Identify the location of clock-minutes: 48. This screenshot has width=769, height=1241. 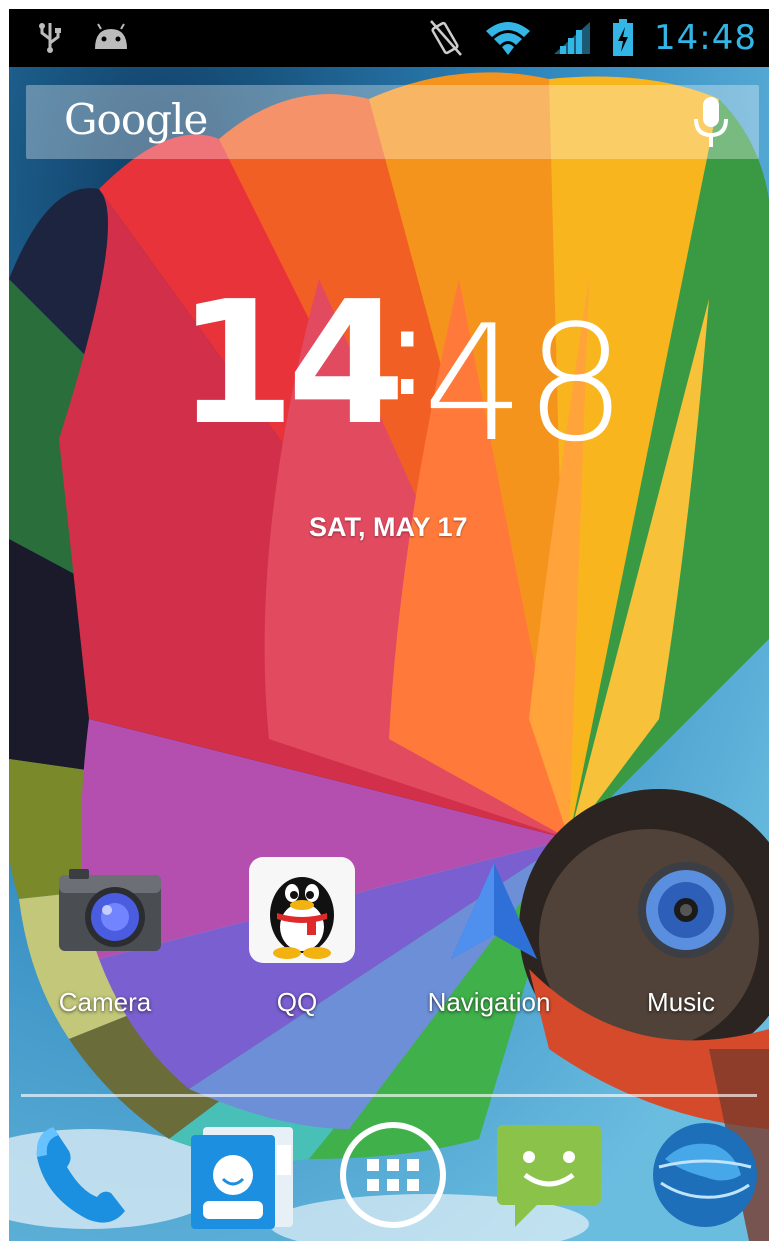
(525, 384).